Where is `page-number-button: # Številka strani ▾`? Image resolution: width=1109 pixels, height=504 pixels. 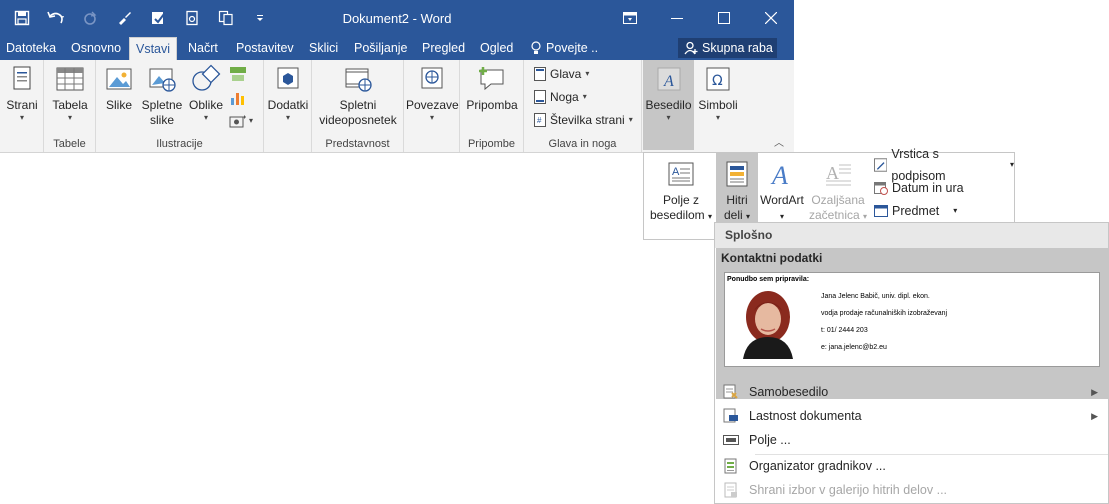
page-number-button: # Številka strani ▾ is located at coordinates (583, 120).